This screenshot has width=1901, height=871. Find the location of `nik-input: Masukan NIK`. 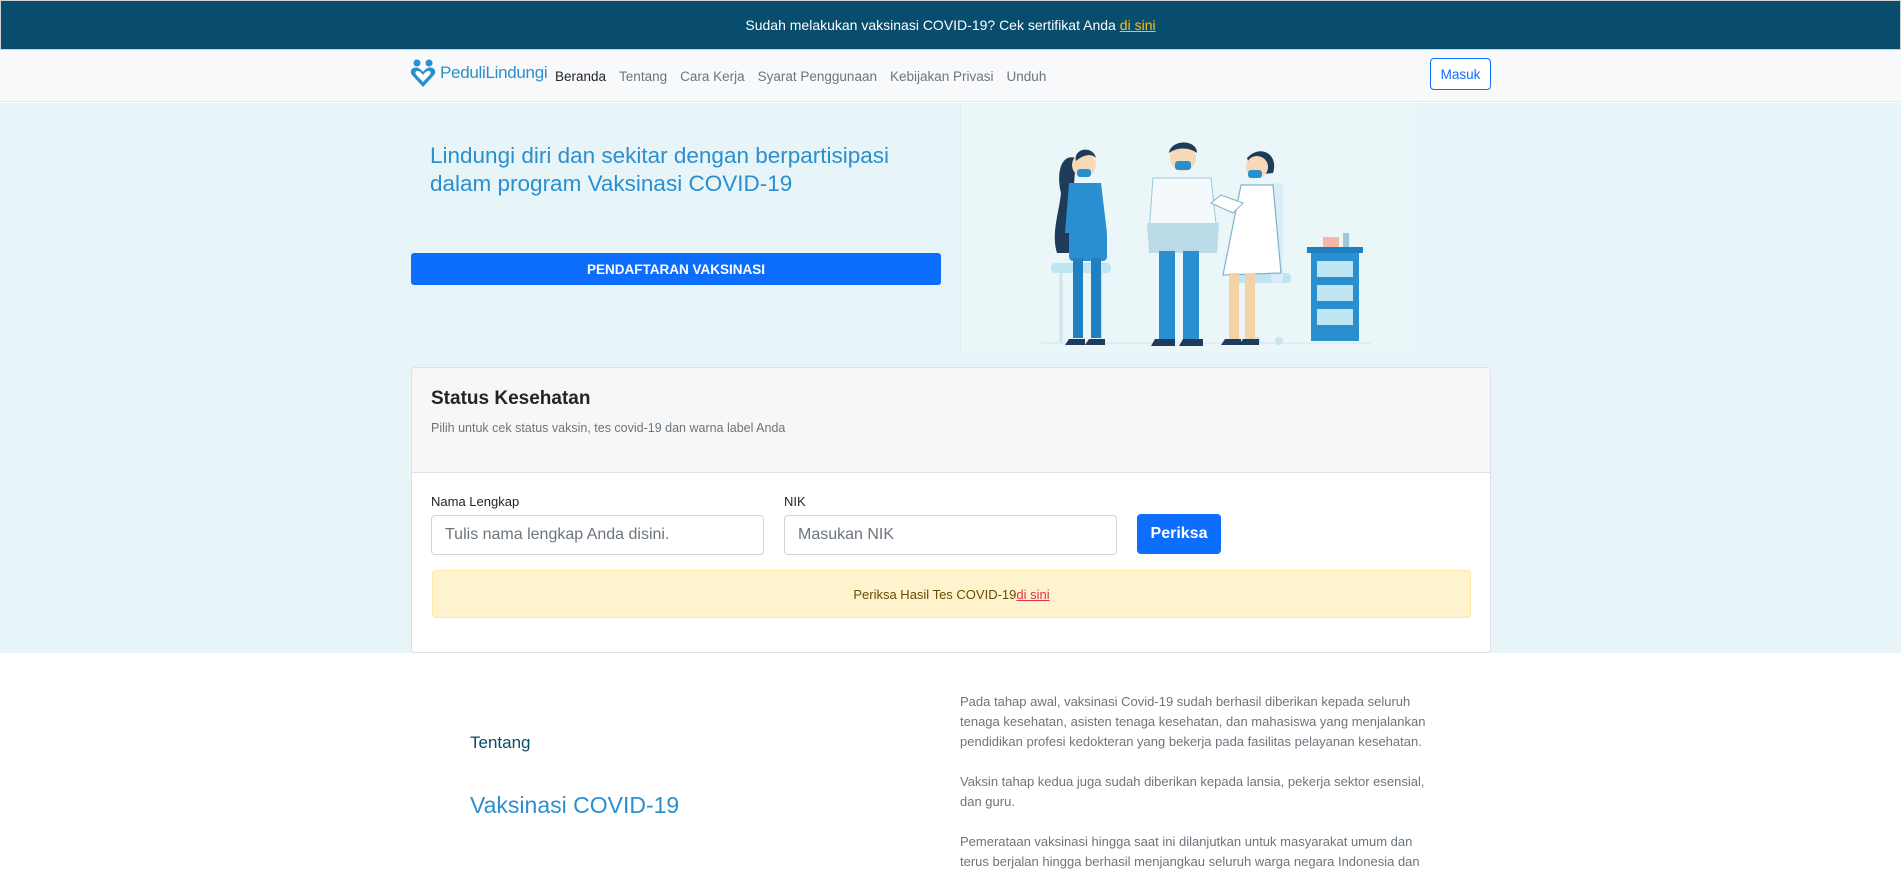

nik-input: Masukan NIK is located at coordinates (950, 535).